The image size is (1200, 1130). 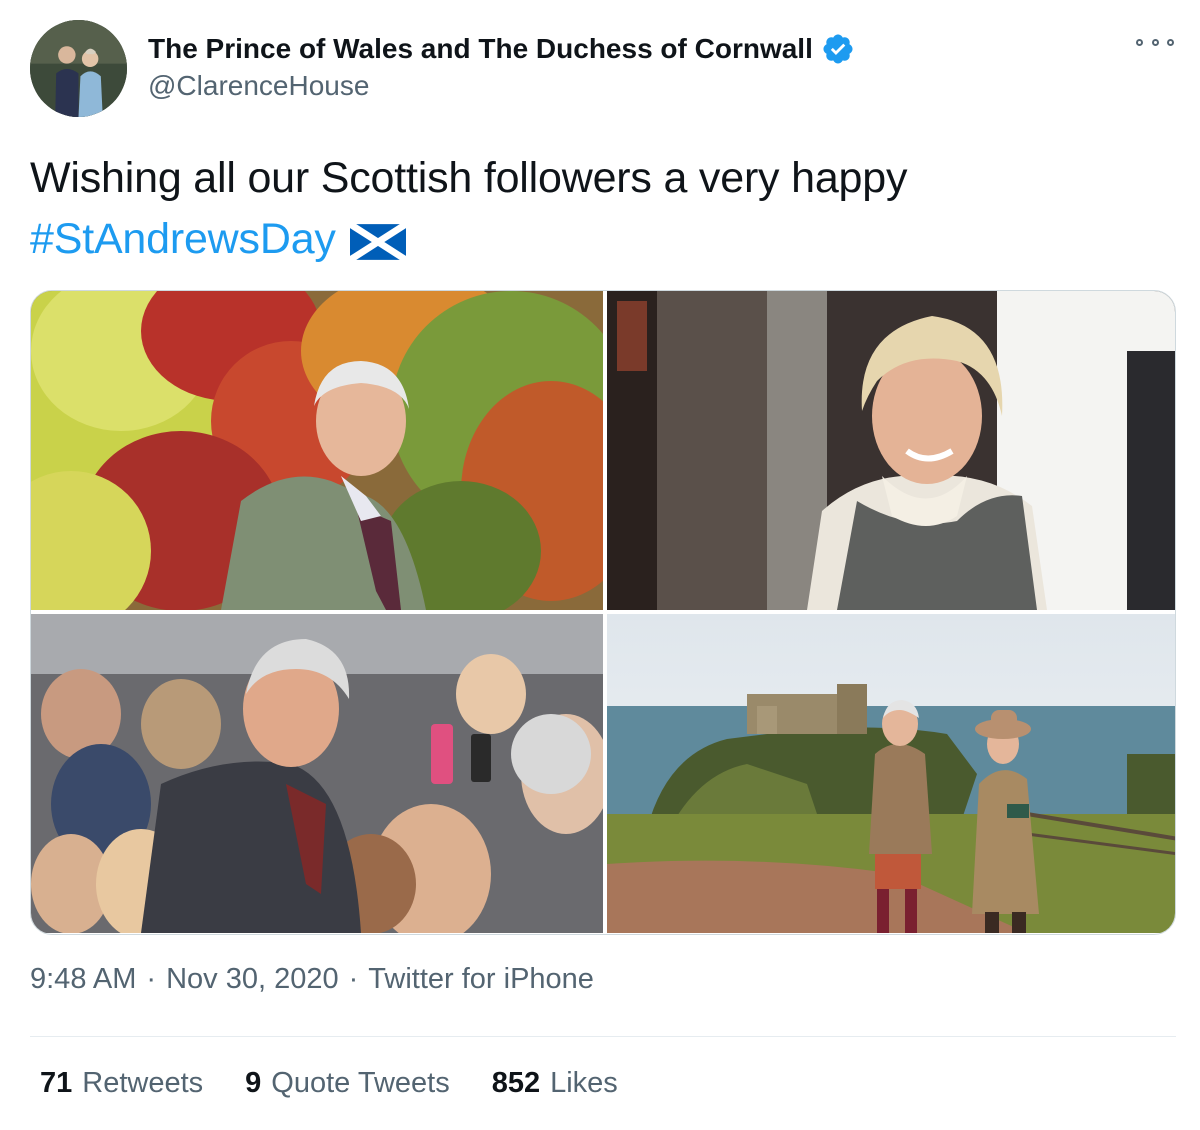 What do you see at coordinates (252, 979) in the screenshot?
I see `tweet-date: Nov 30, 2020` at bounding box center [252, 979].